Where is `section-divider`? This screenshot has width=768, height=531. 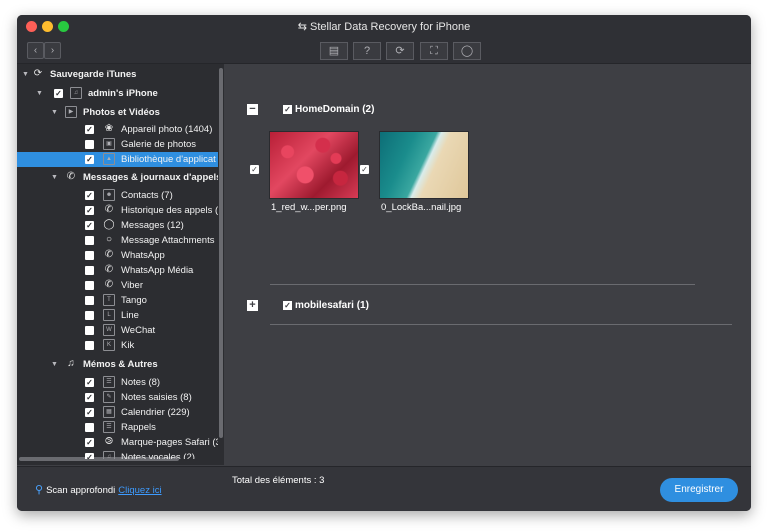
section-divider is located at coordinates (482, 284).